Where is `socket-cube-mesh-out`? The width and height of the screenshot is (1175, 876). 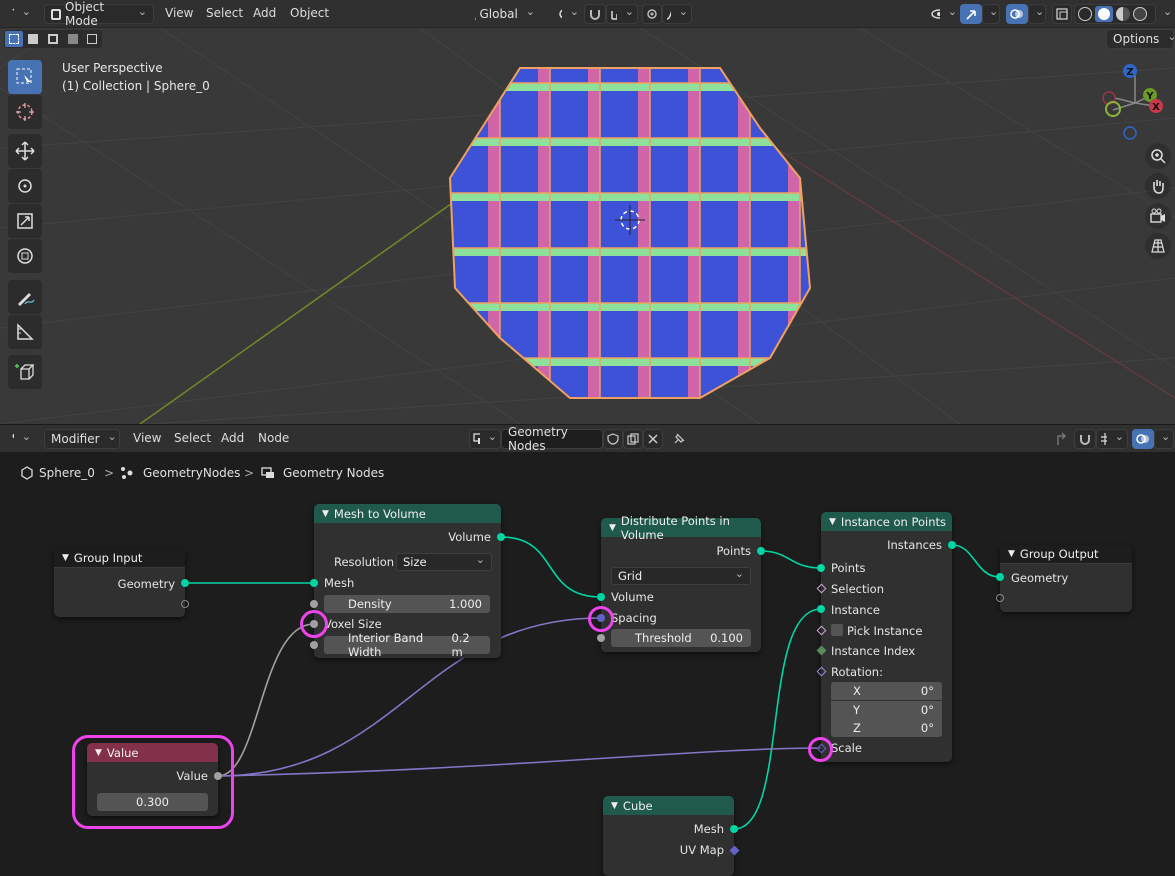
socket-cube-mesh-out is located at coordinates (734, 829).